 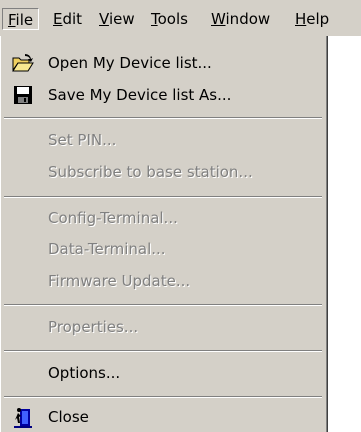 I want to click on menu-edit-label: dit, so click(x=72, y=19).